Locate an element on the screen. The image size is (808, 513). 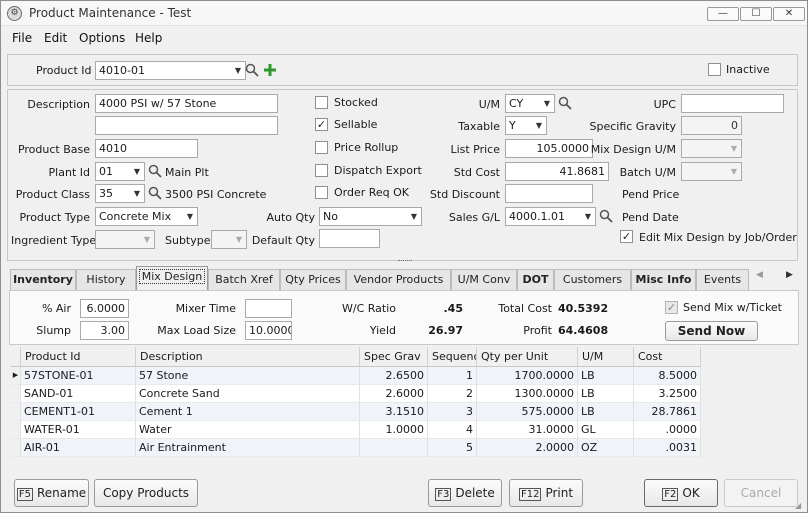
tab-dot: DOT is located at coordinates (535, 279).